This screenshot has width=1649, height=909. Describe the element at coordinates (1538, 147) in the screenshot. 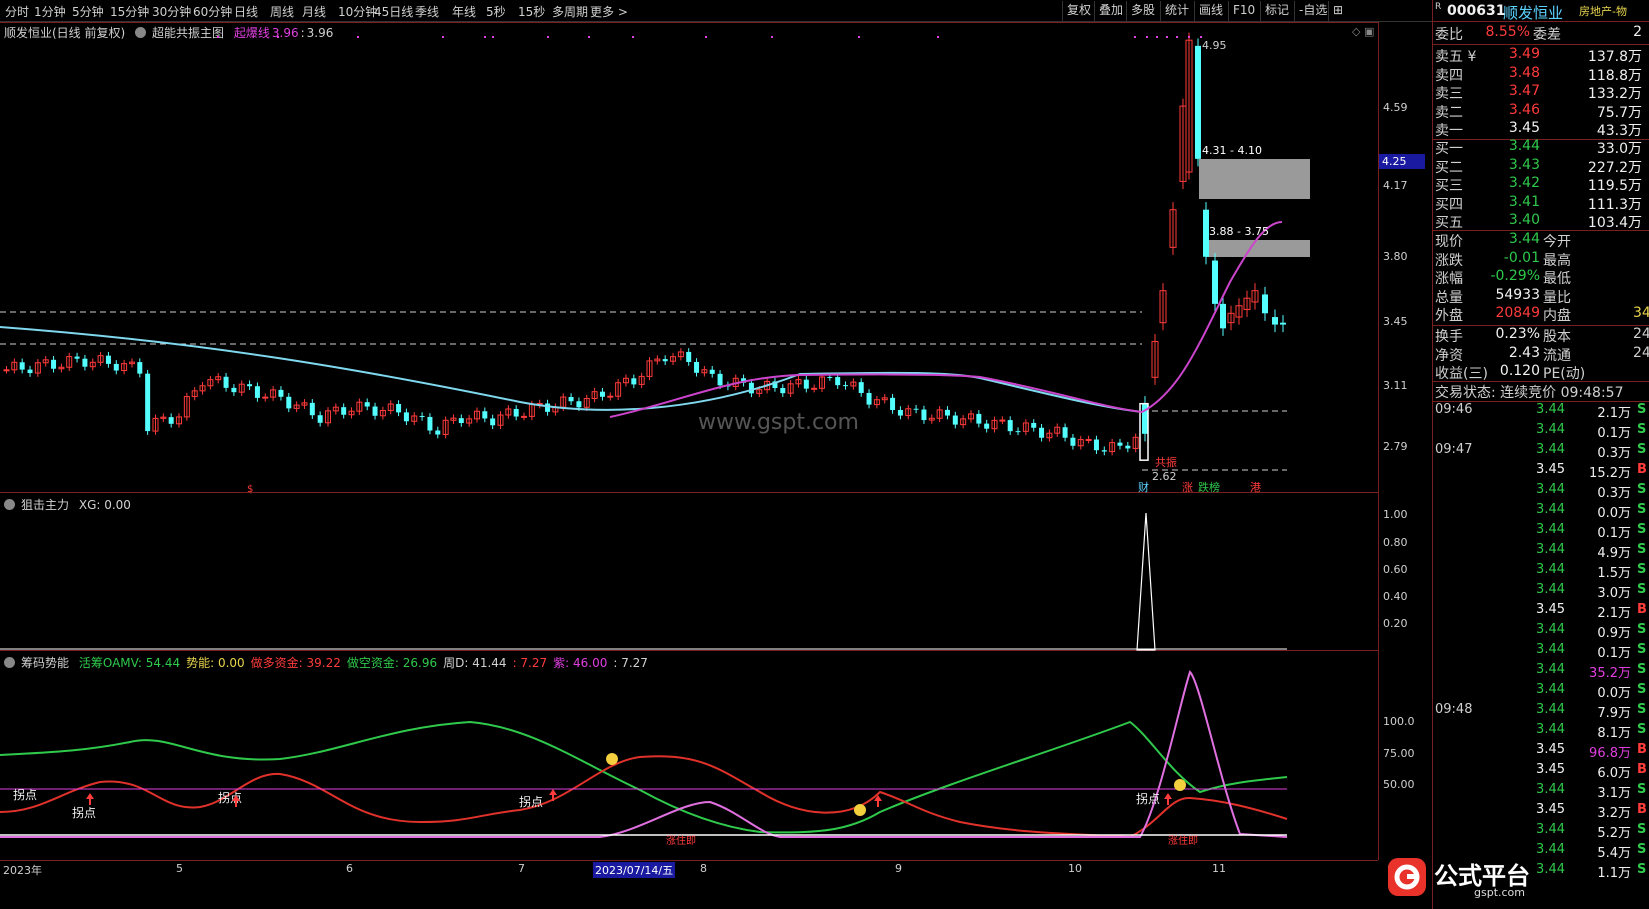

I see `bid-row: 买一 3.44 33.0万` at that location.